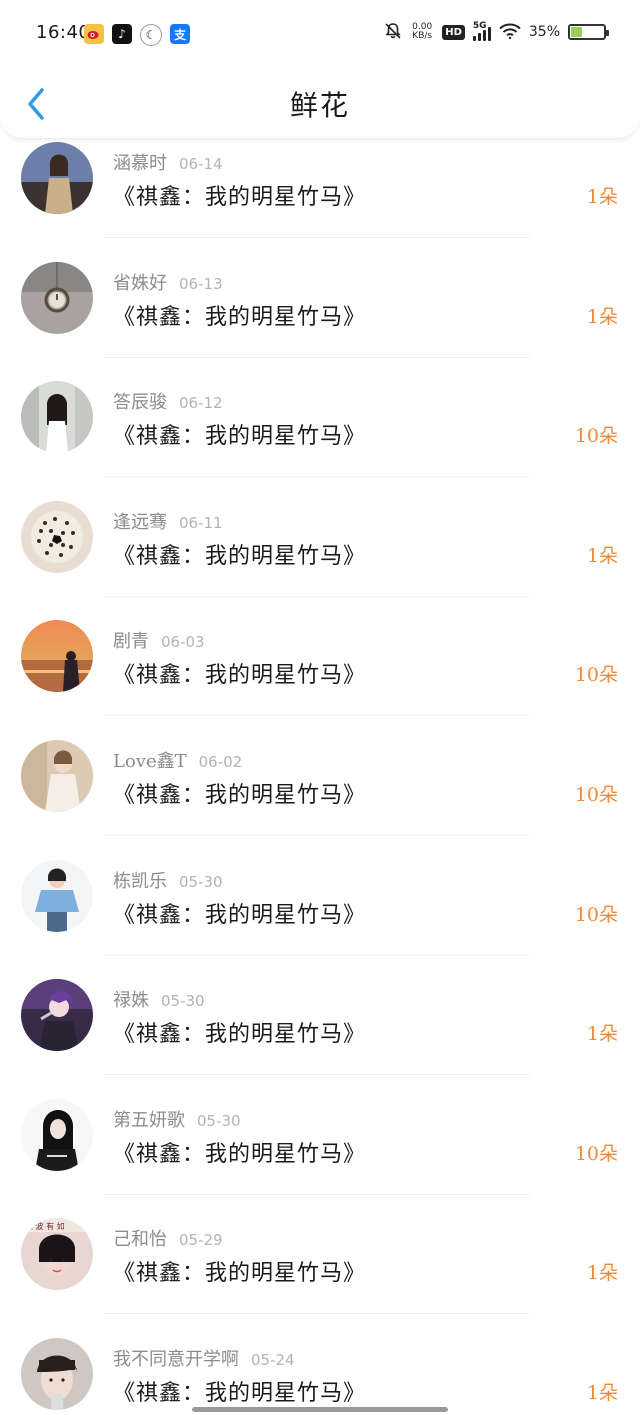  Describe the element at coordinates (150, 760) in the screenshot. I see `username: Love鑫T` at that location.